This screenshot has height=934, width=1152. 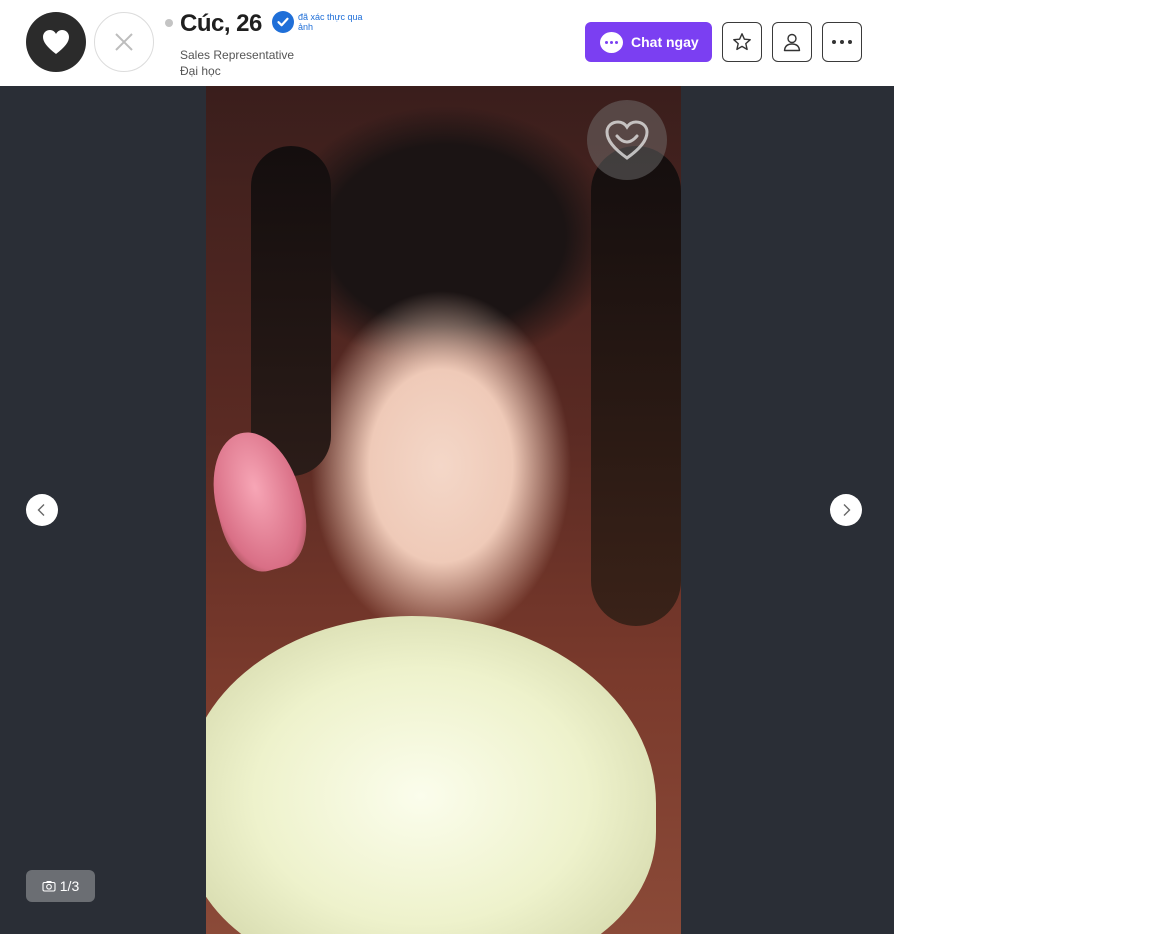 I want to click on pass-button, so click(x=124, y=42).